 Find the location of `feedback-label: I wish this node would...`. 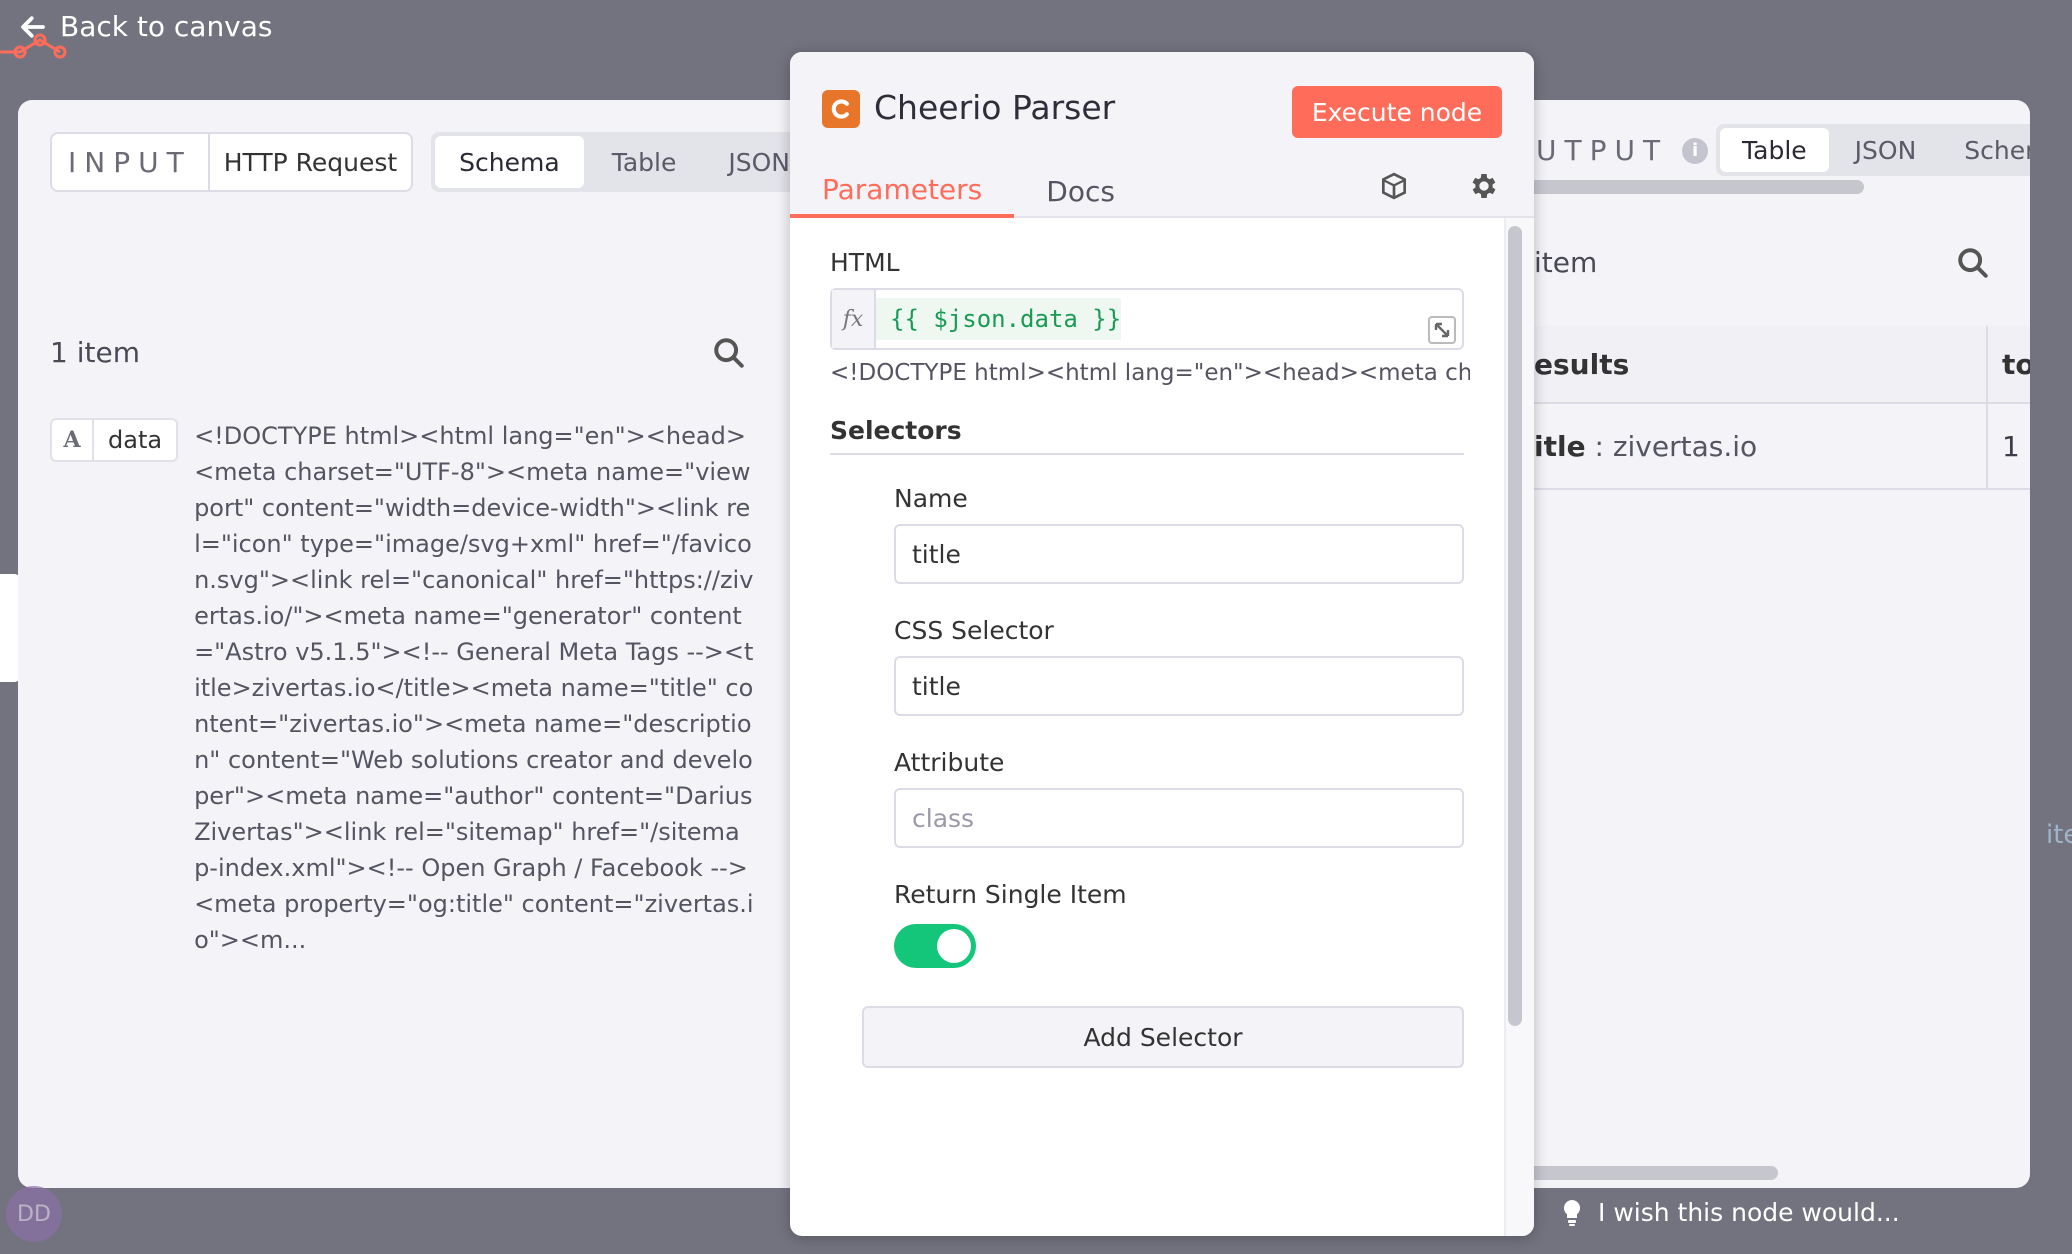

feedback-label: I wish this node would... is located at coordinates (1749, 1212).